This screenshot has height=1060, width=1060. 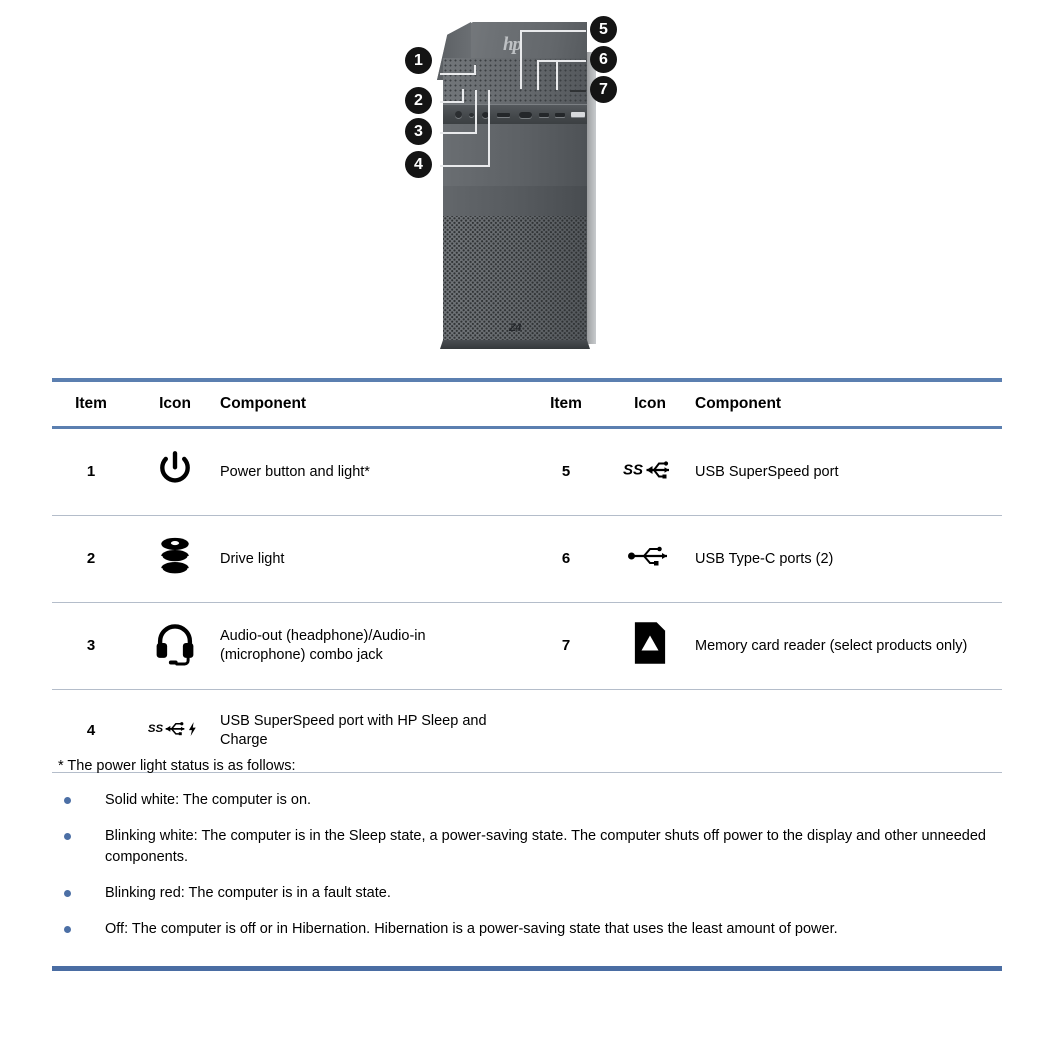 What do you see at coordinates (208, 800) in the screenshot?
I see `note-text: Solid white: The computer is on.` at bounding box center [208, 800].